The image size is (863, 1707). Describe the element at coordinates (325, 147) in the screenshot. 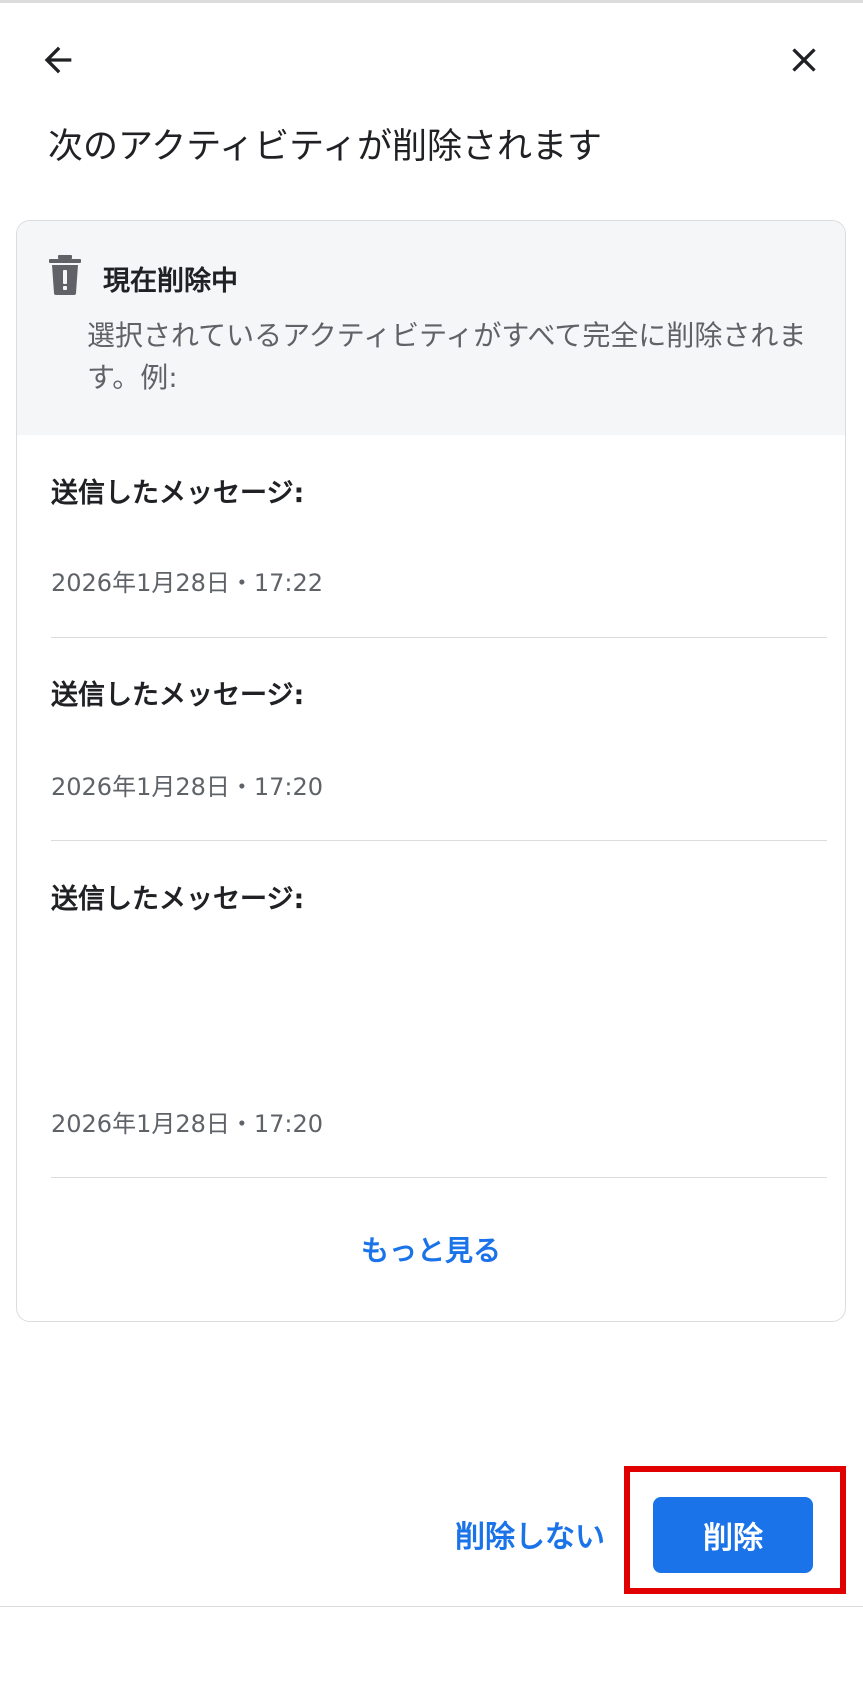

I see `page-title: 次のアクティビティが削除されます` at that location.